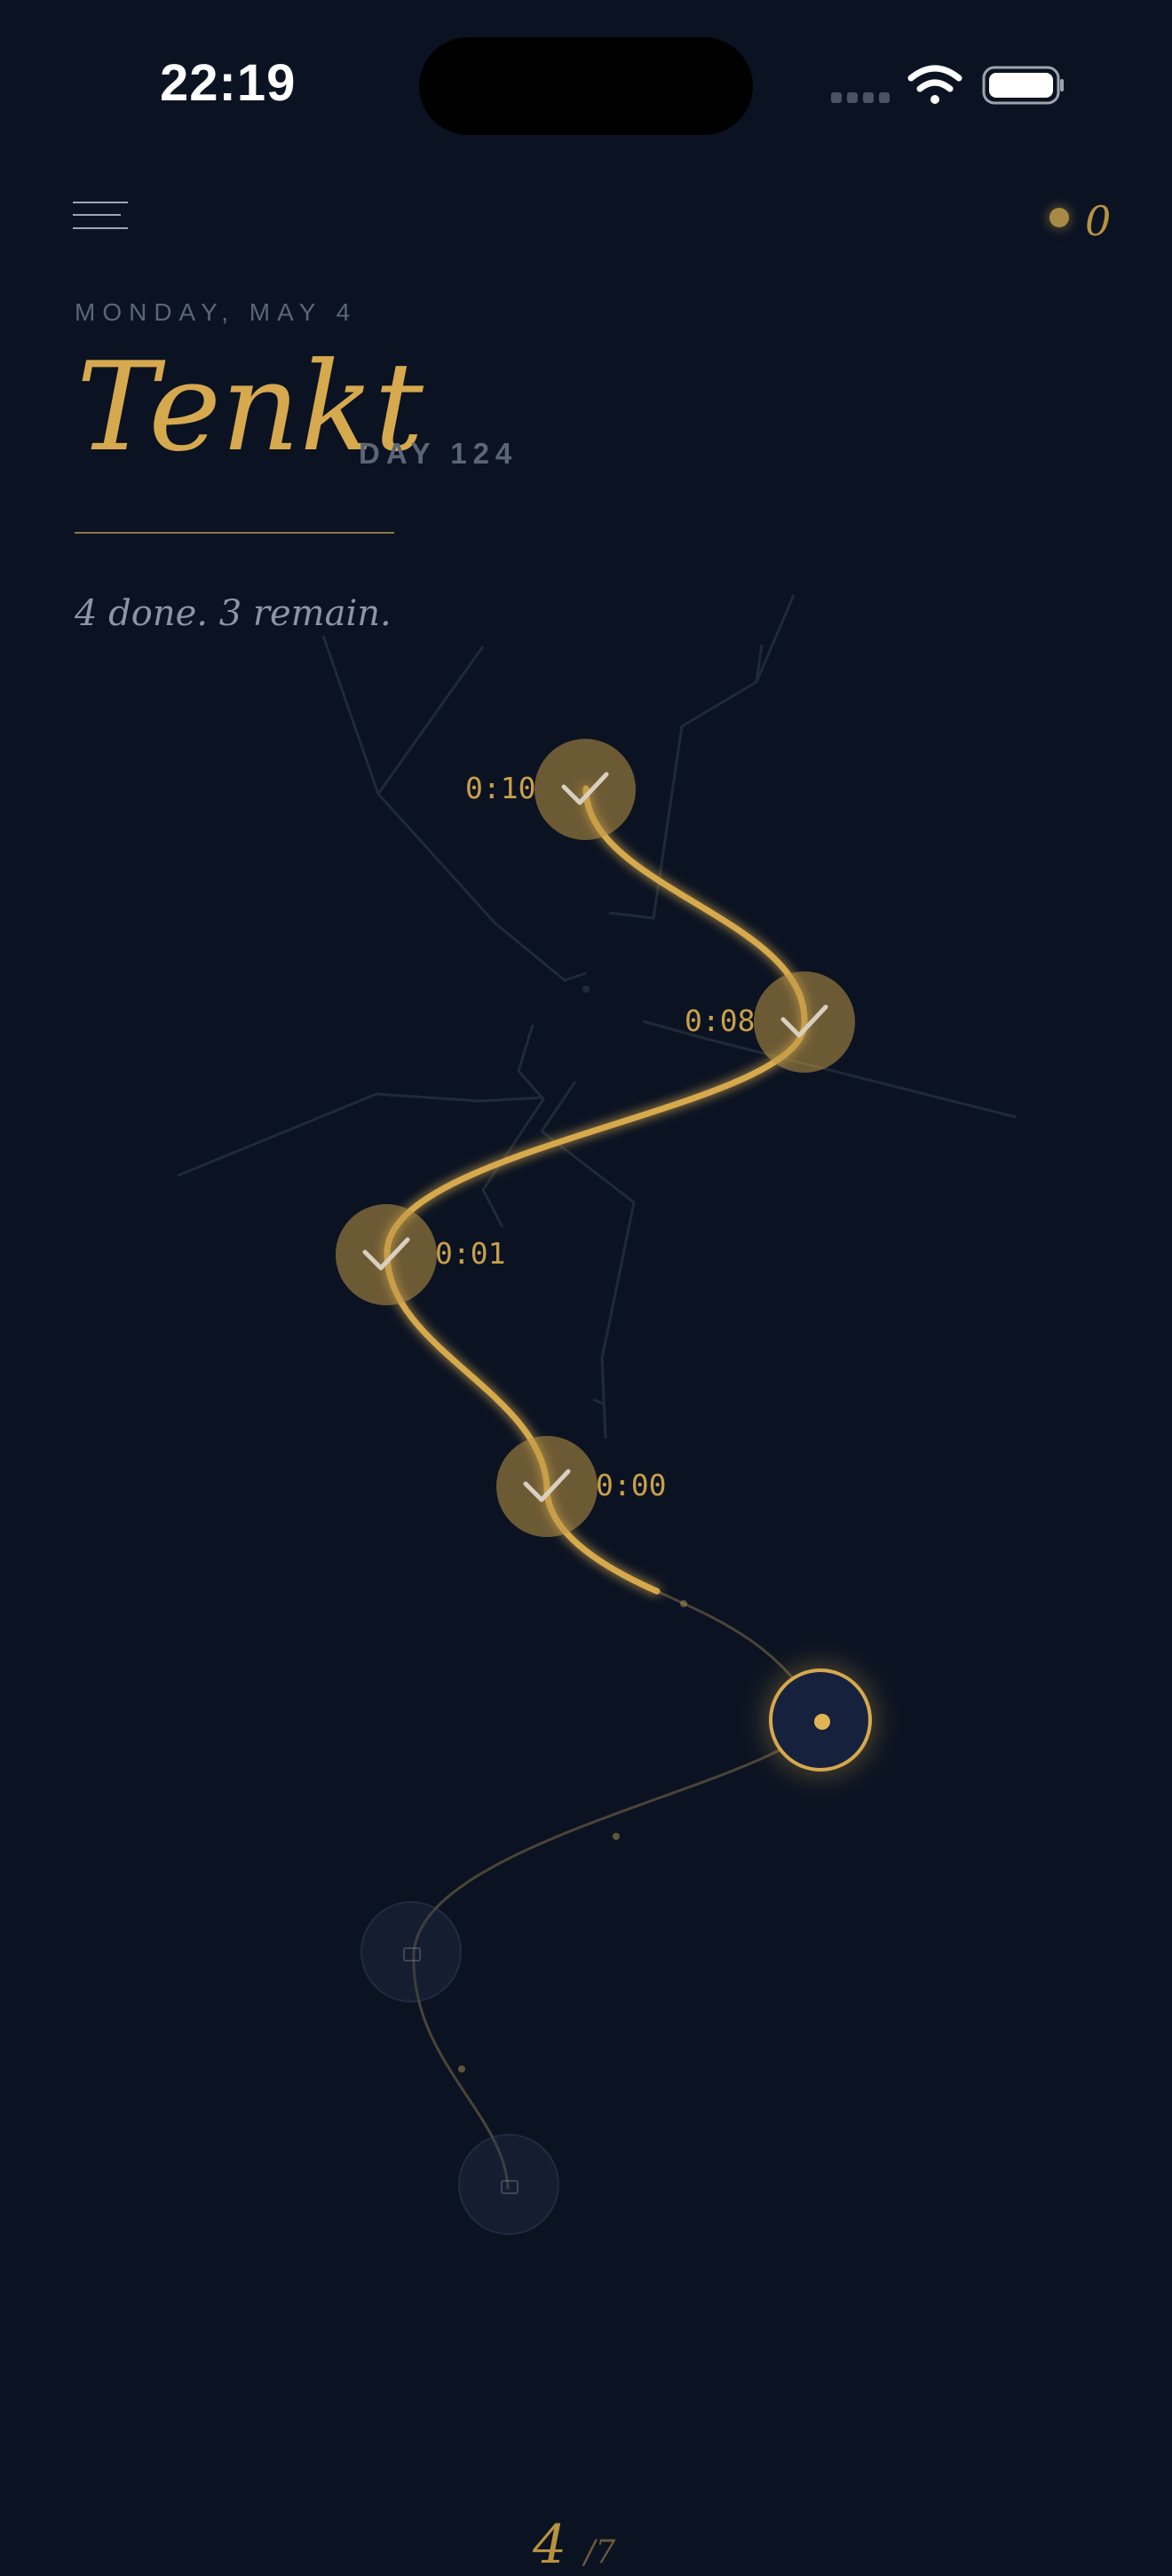  Describe the element at coordinates (501, 788) in the screenshot. I see `node-time-1: 0:10` at that location.